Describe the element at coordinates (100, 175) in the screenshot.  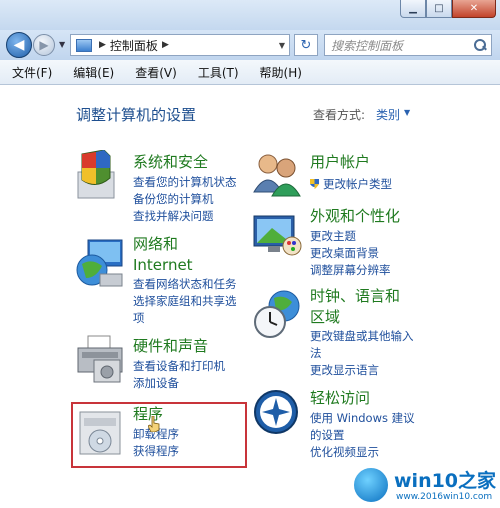
I see `shield-icon` at that location.